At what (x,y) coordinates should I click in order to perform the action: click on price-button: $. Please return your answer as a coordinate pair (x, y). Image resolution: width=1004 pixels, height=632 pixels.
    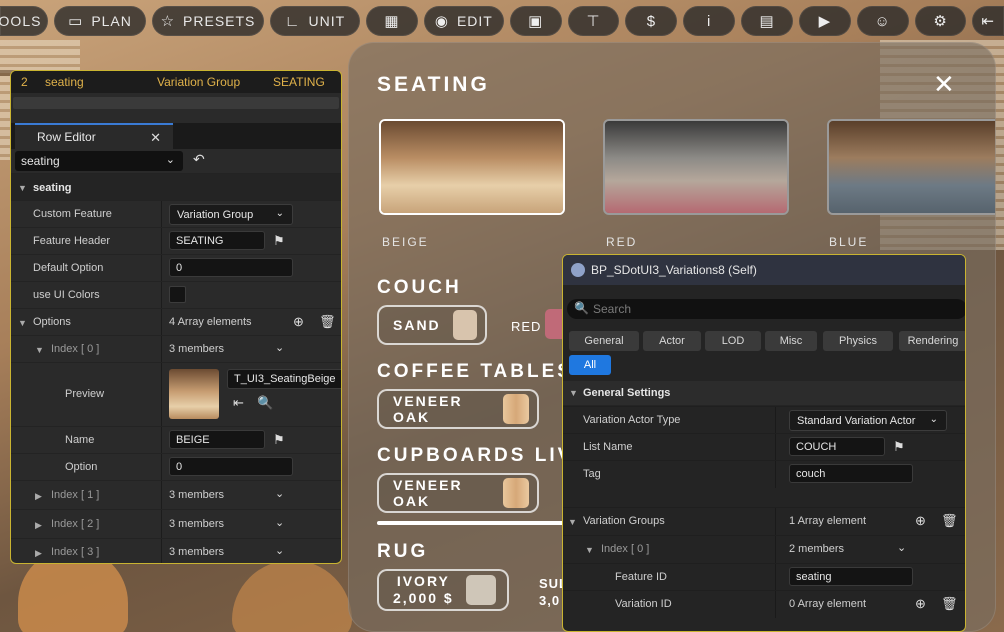
    Looking at the image, I should click on (651, 21).